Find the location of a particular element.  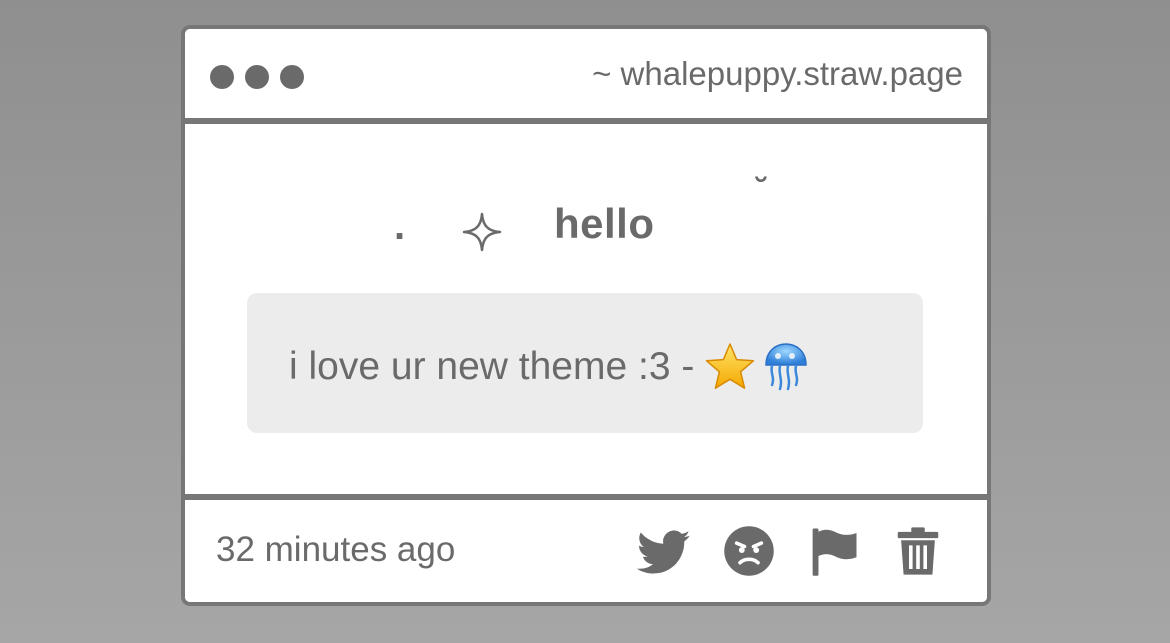

angry-face-icon is located at coordinates (749, 551).